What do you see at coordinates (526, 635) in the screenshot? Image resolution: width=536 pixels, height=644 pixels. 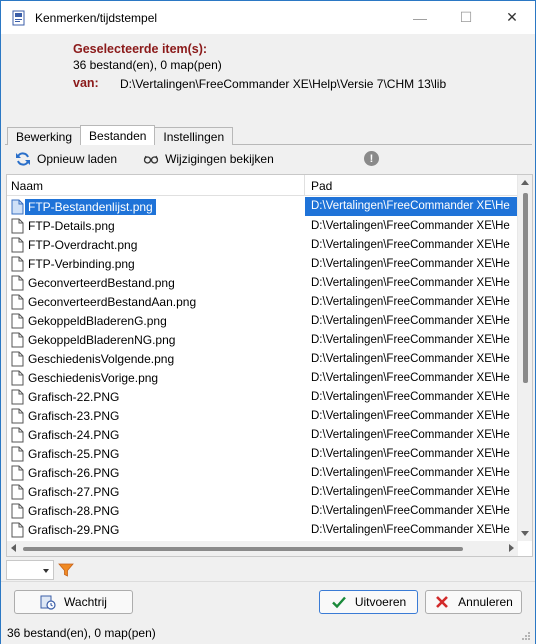 I see `resize-grip-icon` at bounding box center [526, 635].